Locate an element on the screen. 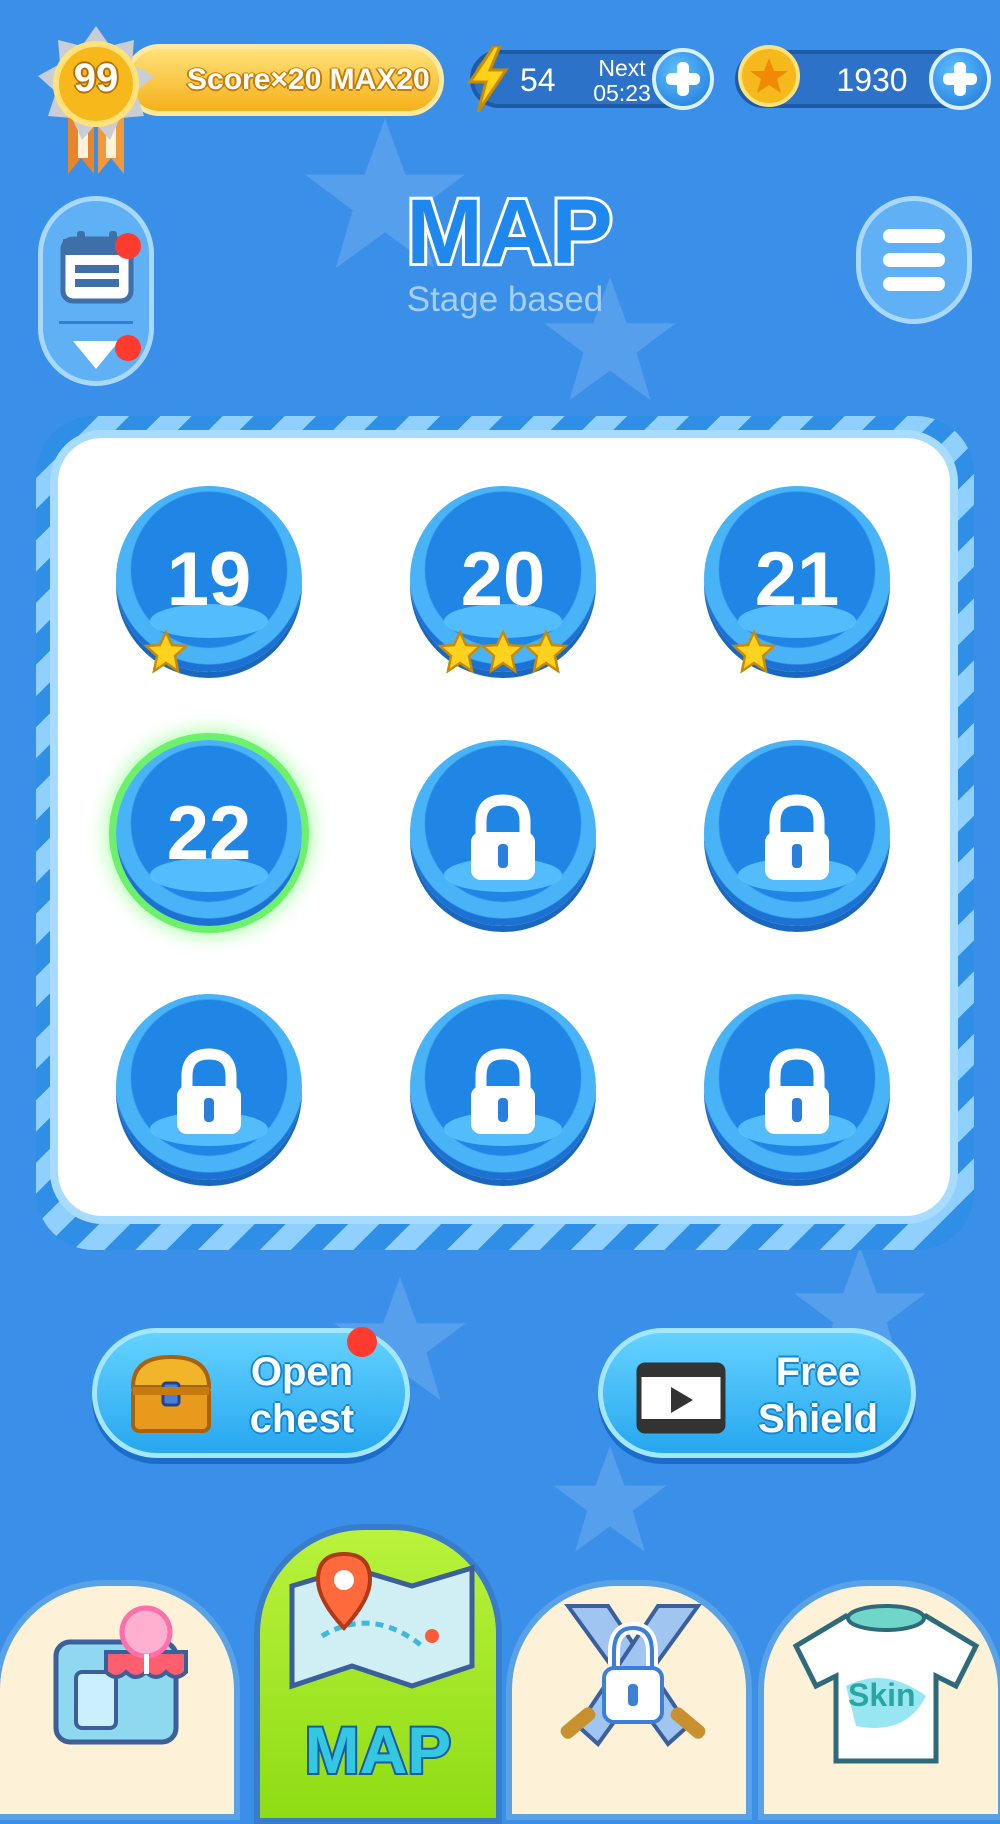 The image size is (1000, 1824). calendar-notification-dot is located at coordinates (128, 246).